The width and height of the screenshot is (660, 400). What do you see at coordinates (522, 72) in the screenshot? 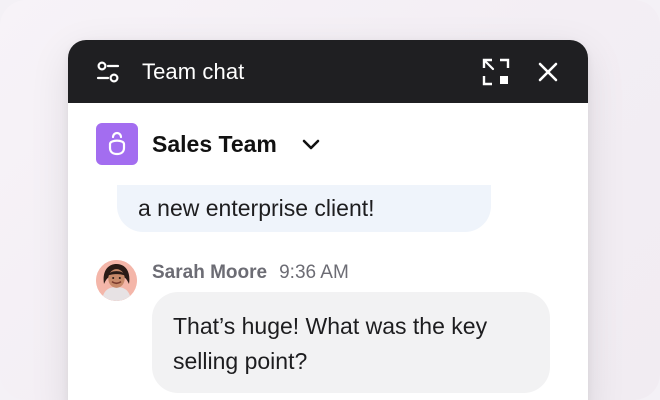
I see `title-right` at bounding box center [522, 72].